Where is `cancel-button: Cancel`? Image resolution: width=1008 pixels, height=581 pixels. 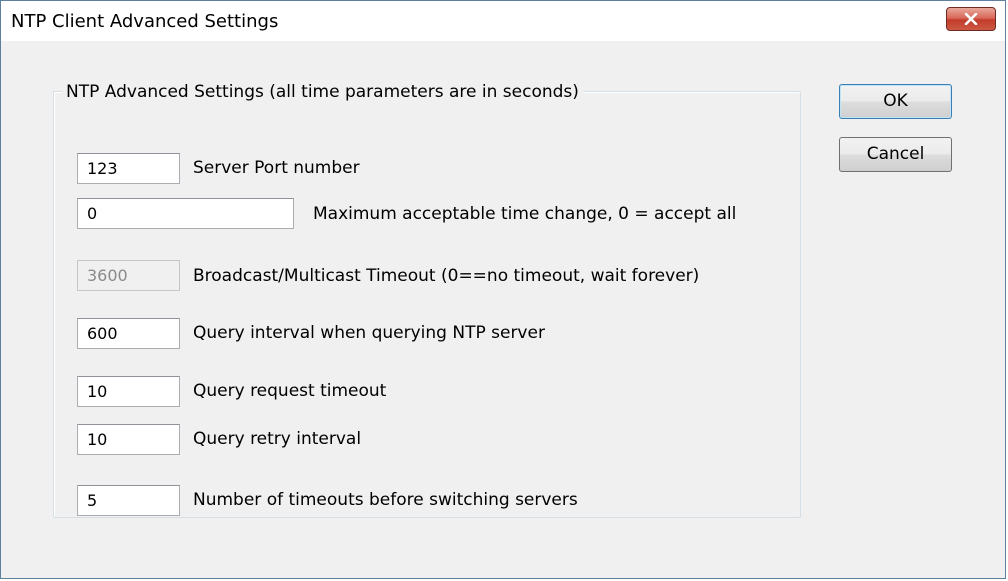 cancel-button: Cancel is located at coordinates (895, 154).